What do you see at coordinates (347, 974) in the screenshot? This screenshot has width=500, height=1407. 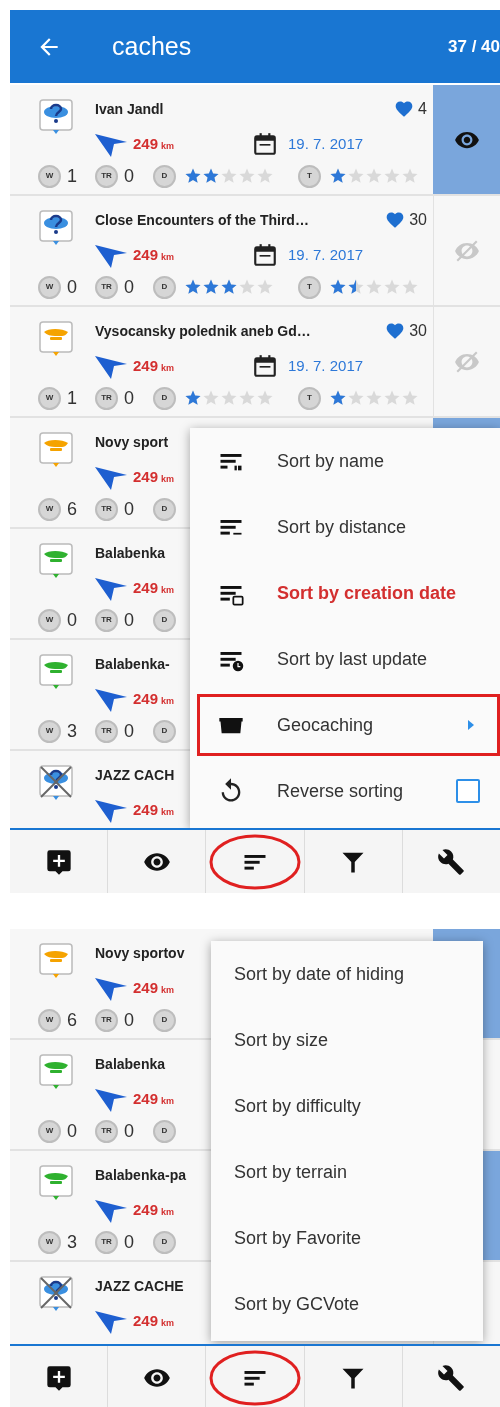 I see `menu-item: Sort by date of hiding` at bounding box center [347, 974].